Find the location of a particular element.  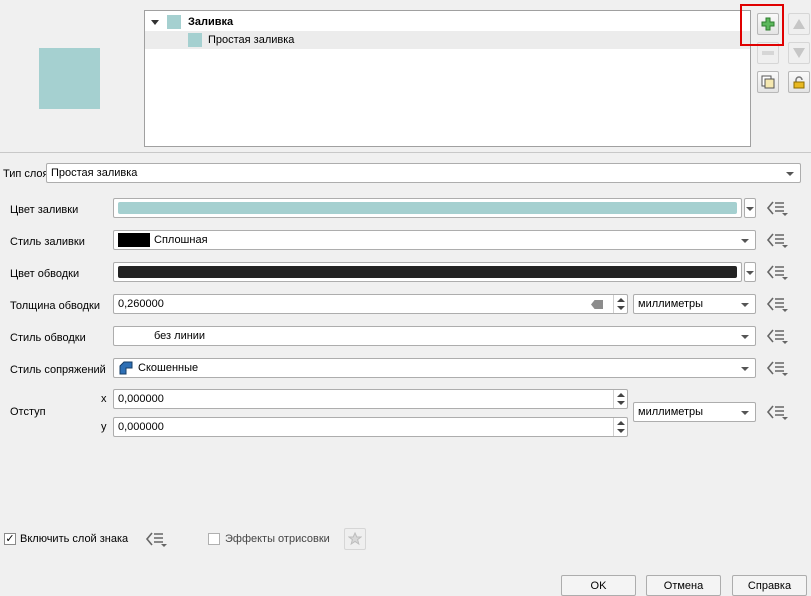

checkmark-icon: ✓ is located at coordinates (10, 539).